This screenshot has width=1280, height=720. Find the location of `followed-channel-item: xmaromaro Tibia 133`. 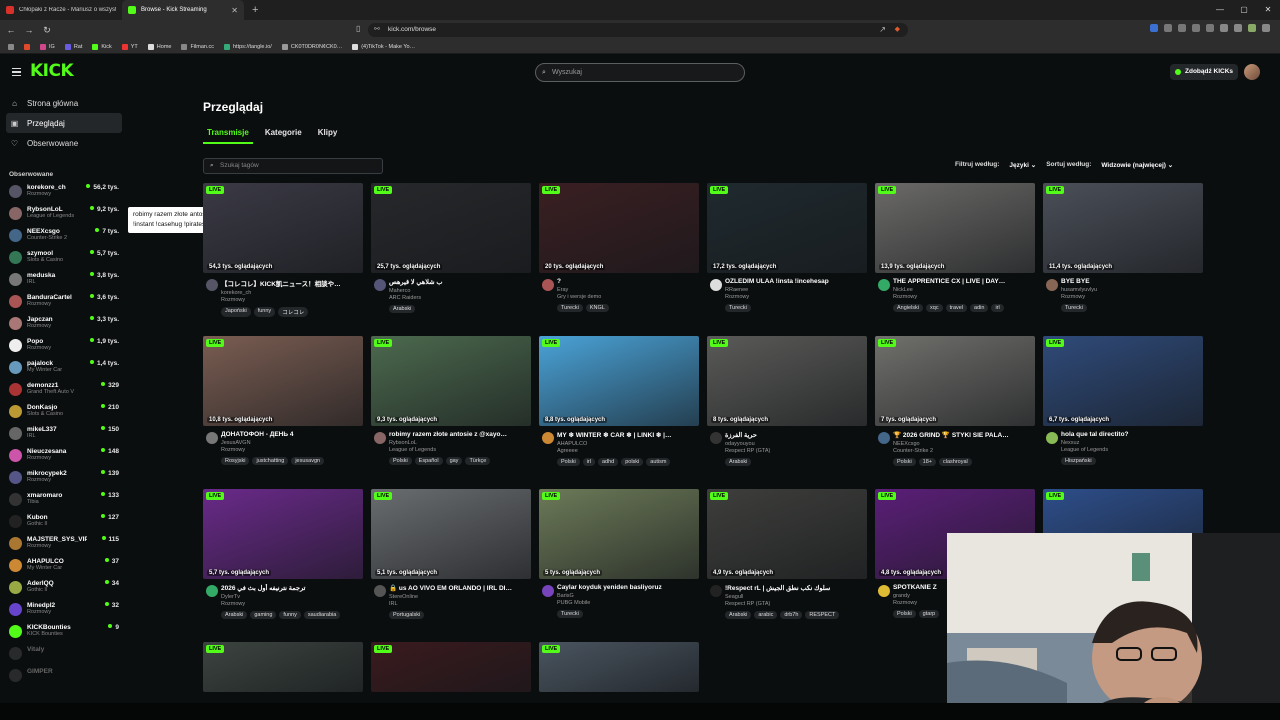

followed-channel-item: xmaromaro Tibia 133 is located at coordinates (64, 500).